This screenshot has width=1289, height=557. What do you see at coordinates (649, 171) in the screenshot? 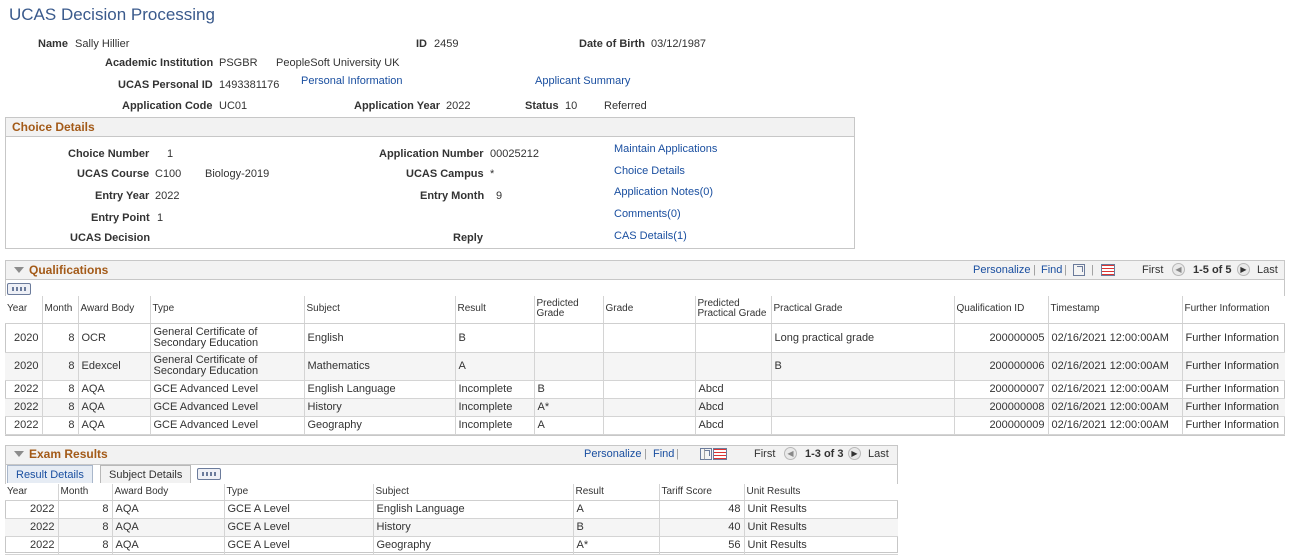
I see `choice-details-link: Choice Details` at bounding box center [649, 171].